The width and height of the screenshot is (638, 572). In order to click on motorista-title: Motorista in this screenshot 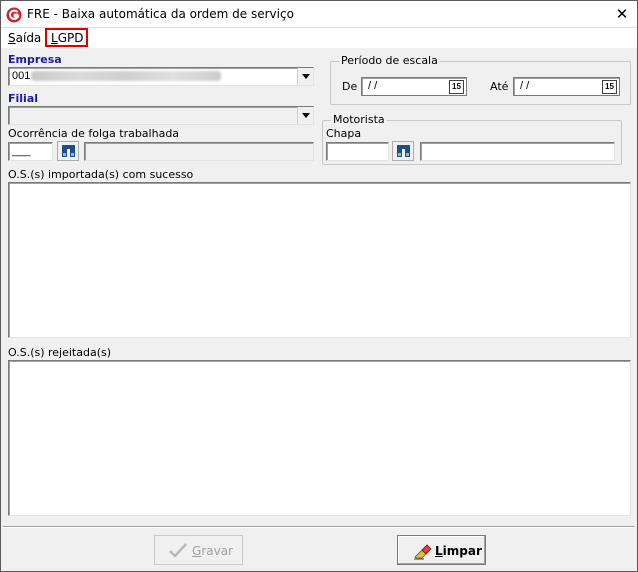, I will do `click(359, 119)`.